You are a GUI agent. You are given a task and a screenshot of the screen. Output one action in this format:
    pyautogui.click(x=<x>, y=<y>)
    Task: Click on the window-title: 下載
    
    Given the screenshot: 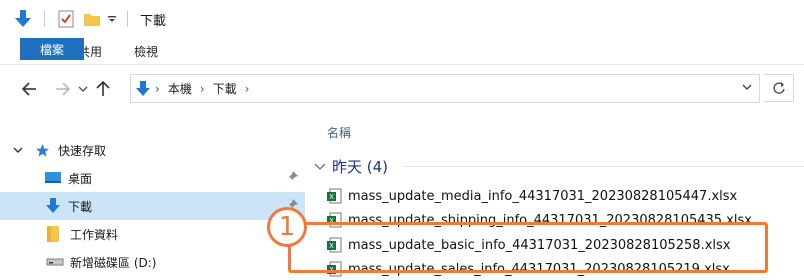 What is the action you would take?
    pyautogui.click(x=153, y=21)
    